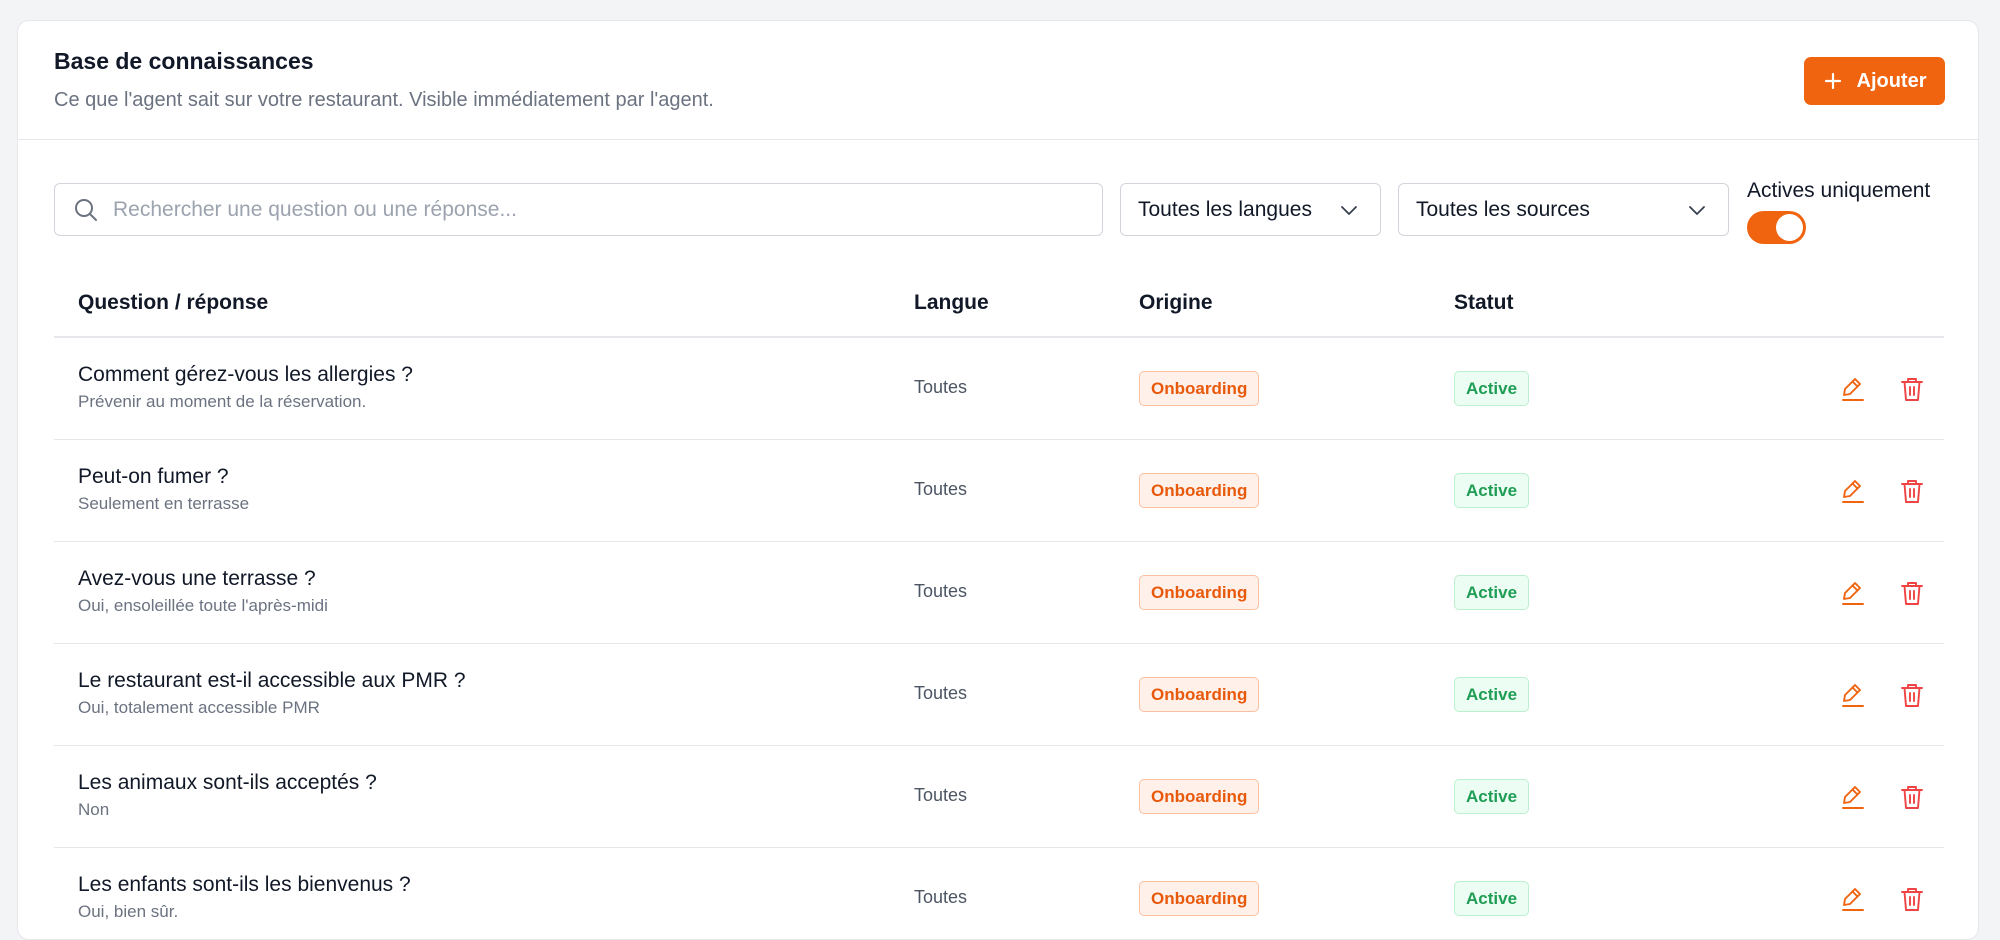  I want to click on add-button: Ajouter, so click(1874, 81).